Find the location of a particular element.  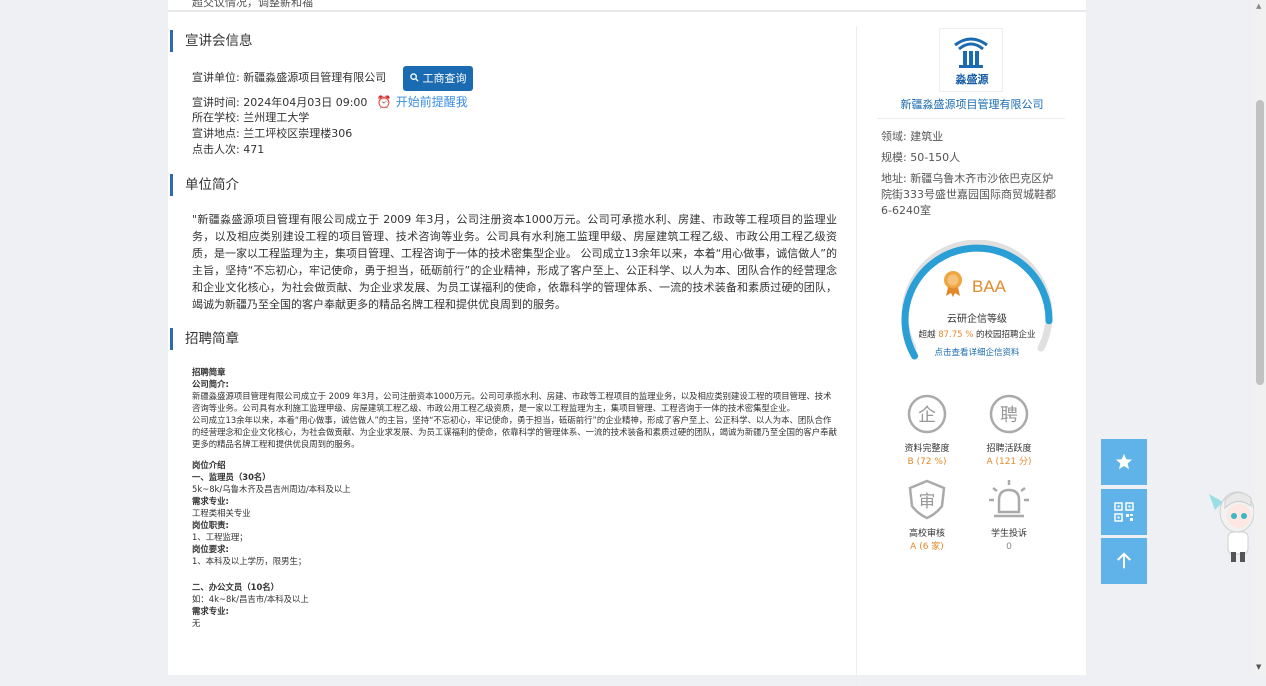

medal-icon is located at coordinates (953, 284).